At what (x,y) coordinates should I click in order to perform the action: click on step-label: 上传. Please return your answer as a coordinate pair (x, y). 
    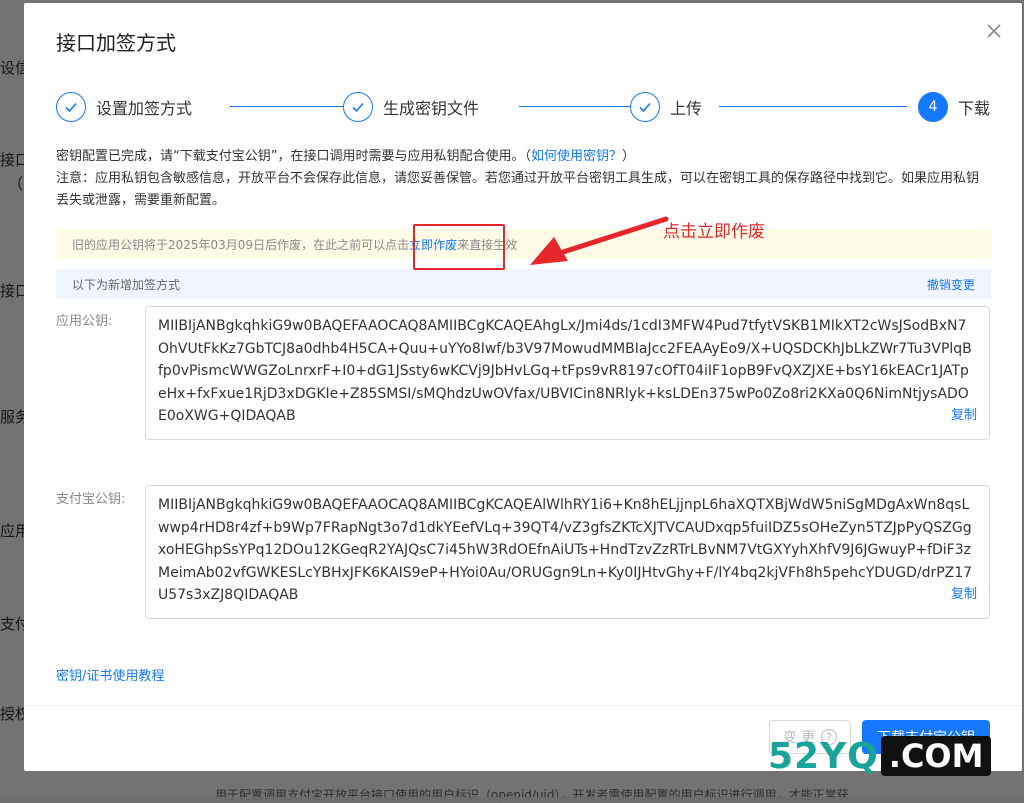
    Looking at the image, I should click on (686, 108).